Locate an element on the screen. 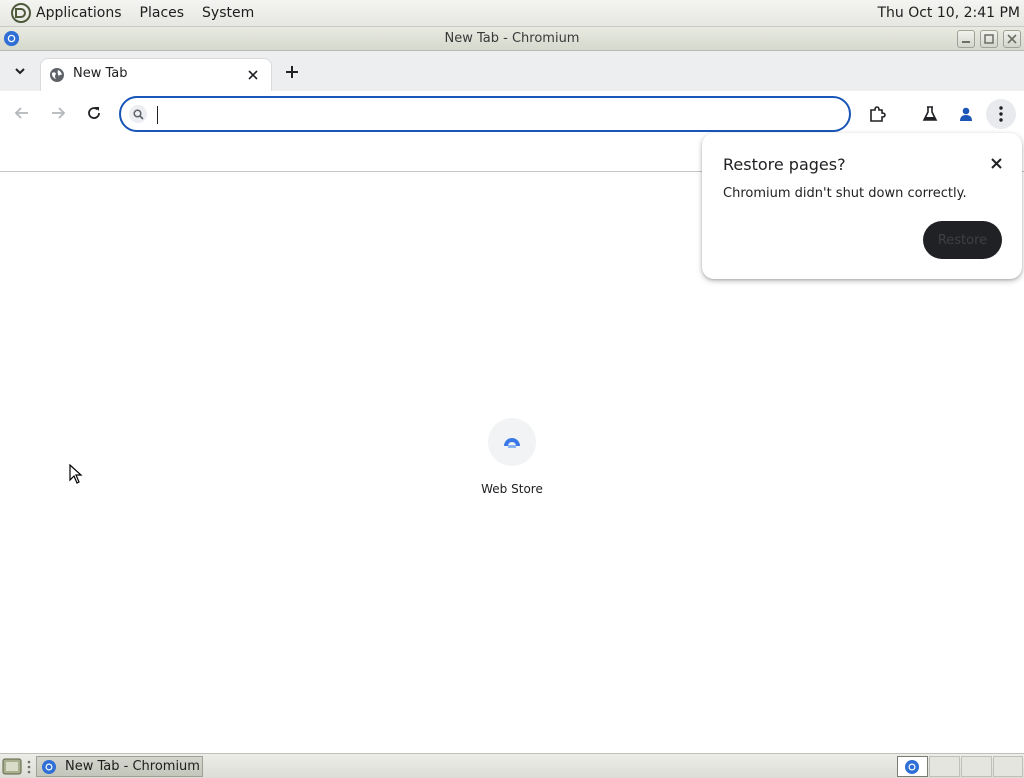 This screenshot has width=1024, height=778. window-title: New Tab - Chromium is located at coordinates (512, 38).